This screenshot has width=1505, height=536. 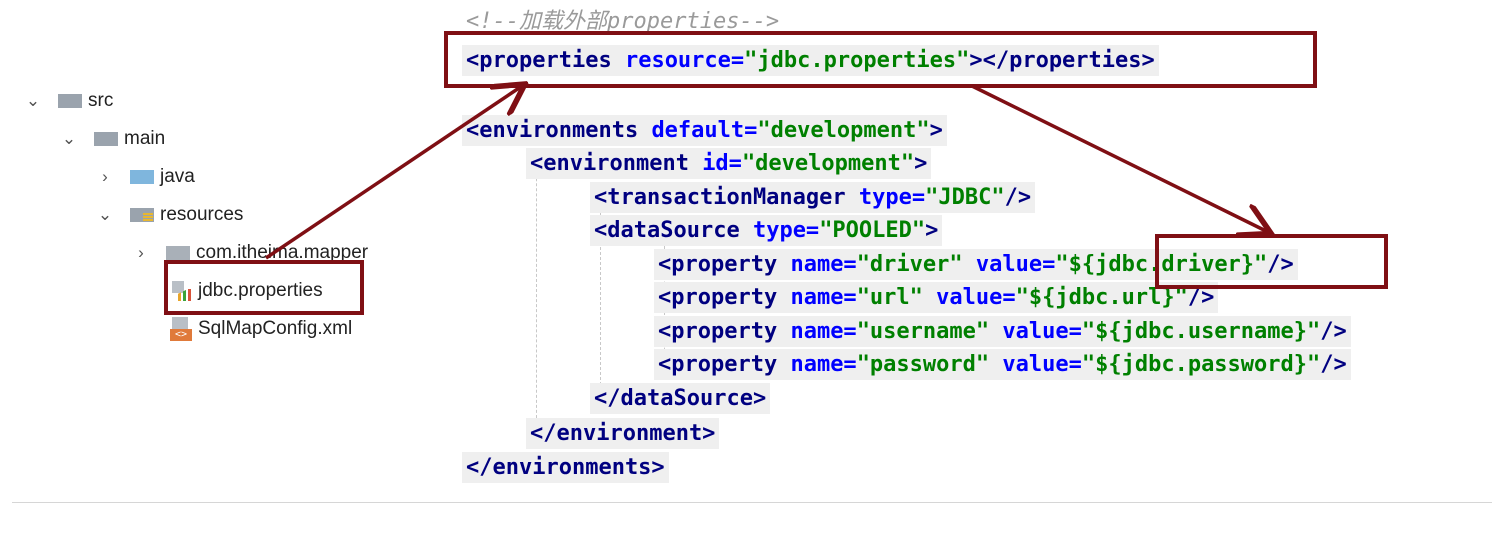 What do you see at coordinates (1119, 158) in the screenshot?
I see `arrow-properties-to-driver` at bounding box center [1119, 158].